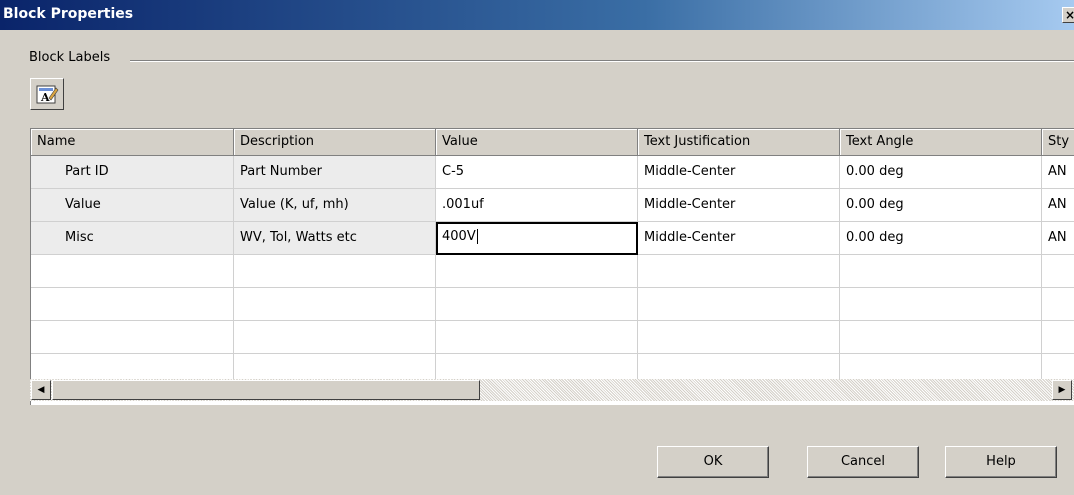 This screenshot has width=1074, height=495. What do you see at coordinates (266, 390) in the screenshot?
I see `scroll-thumb` at bounding box center [266, 390].